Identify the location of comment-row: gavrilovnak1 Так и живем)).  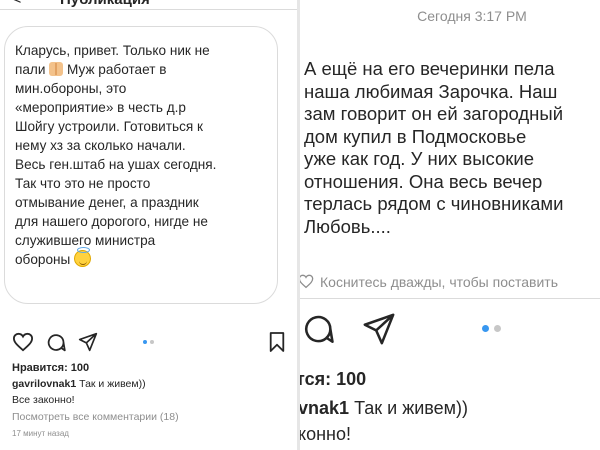
(79, 384).